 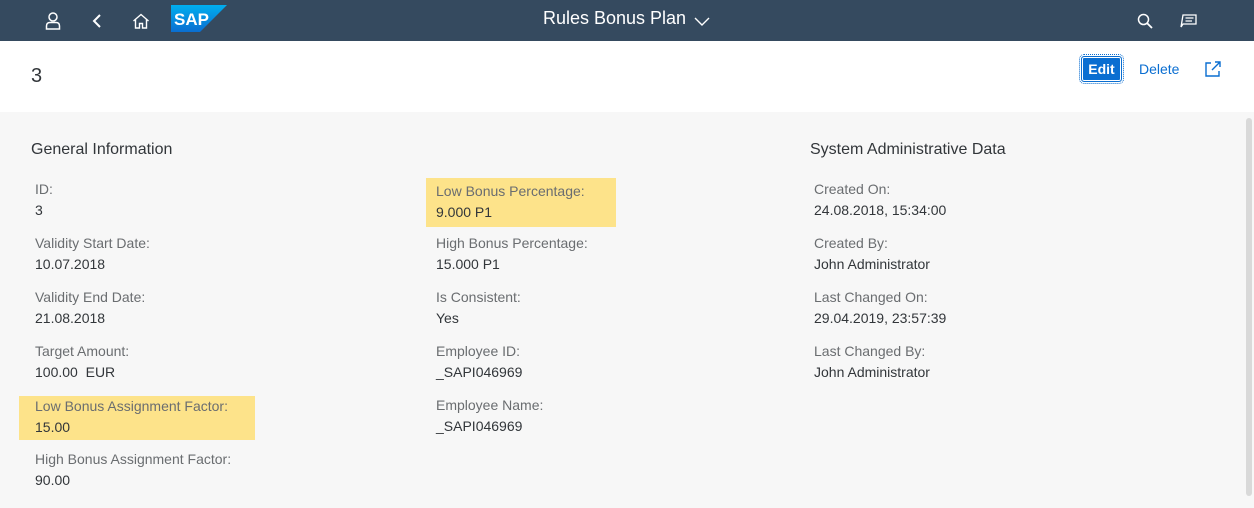 What do you see at coordinates (880, 318) in the screenshot?
I see `field-value: 29.04.2019, 23:57:39` at bounding box center [880, 318].